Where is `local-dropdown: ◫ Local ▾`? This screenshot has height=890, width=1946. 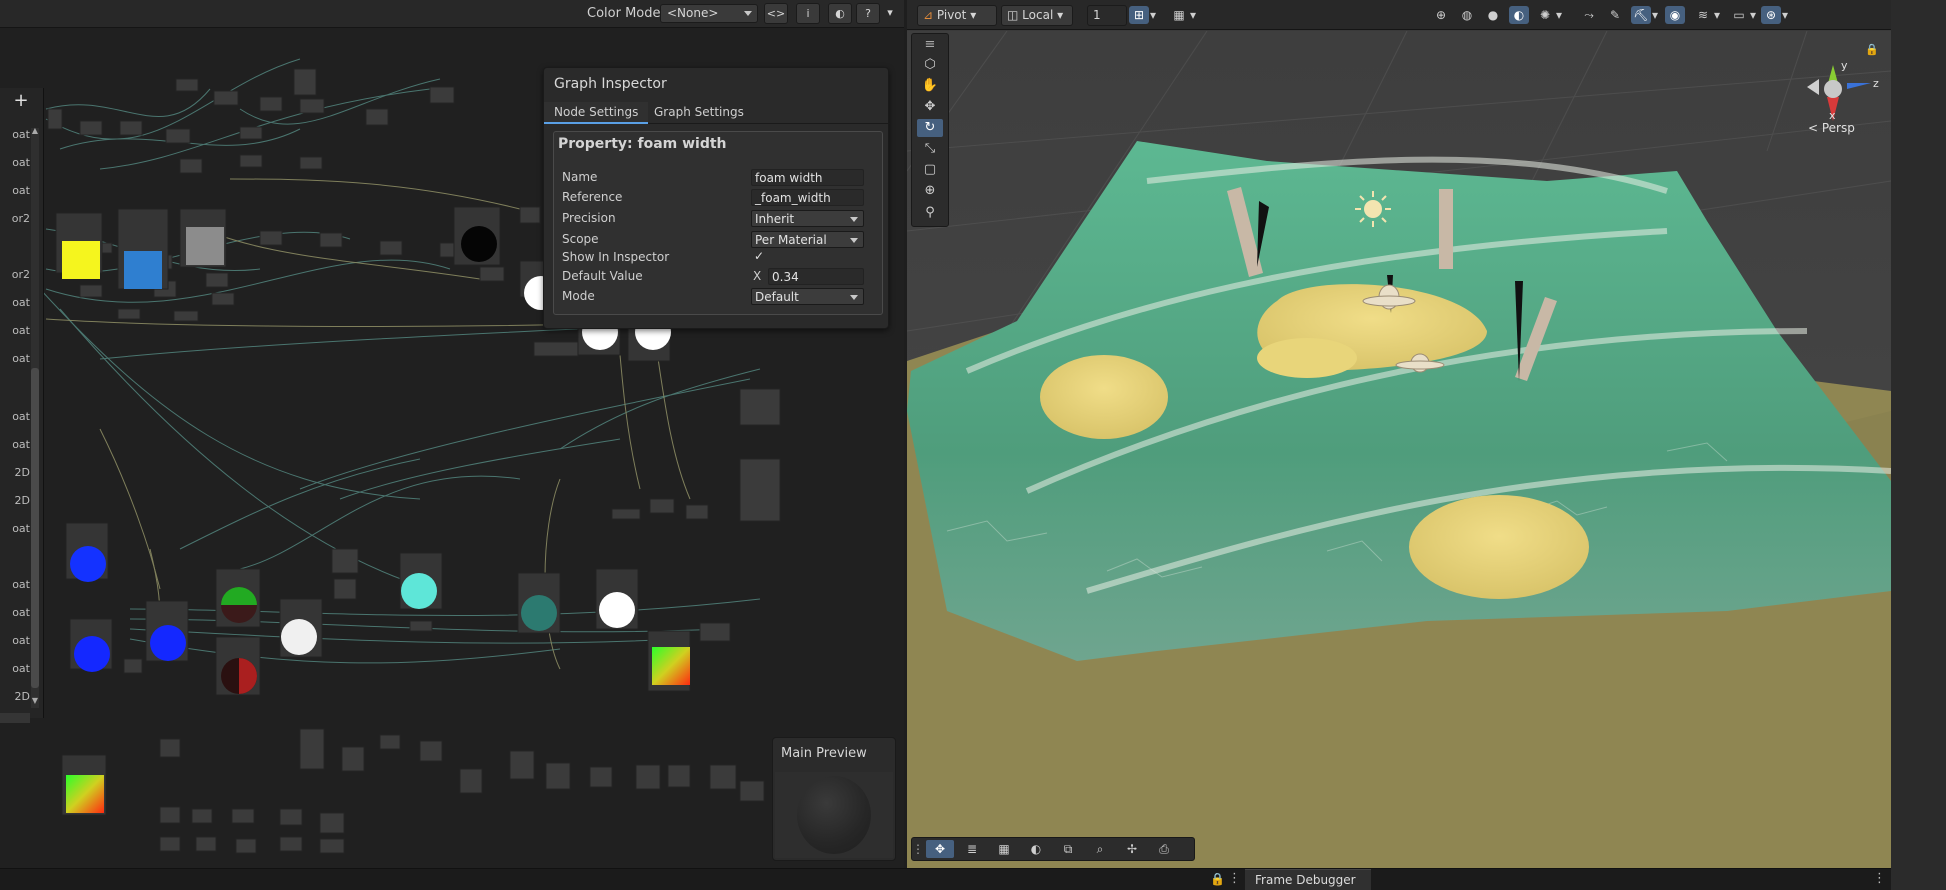
local-dropdown: ◫ Local ▾ is located at coordinates (1037, 15).